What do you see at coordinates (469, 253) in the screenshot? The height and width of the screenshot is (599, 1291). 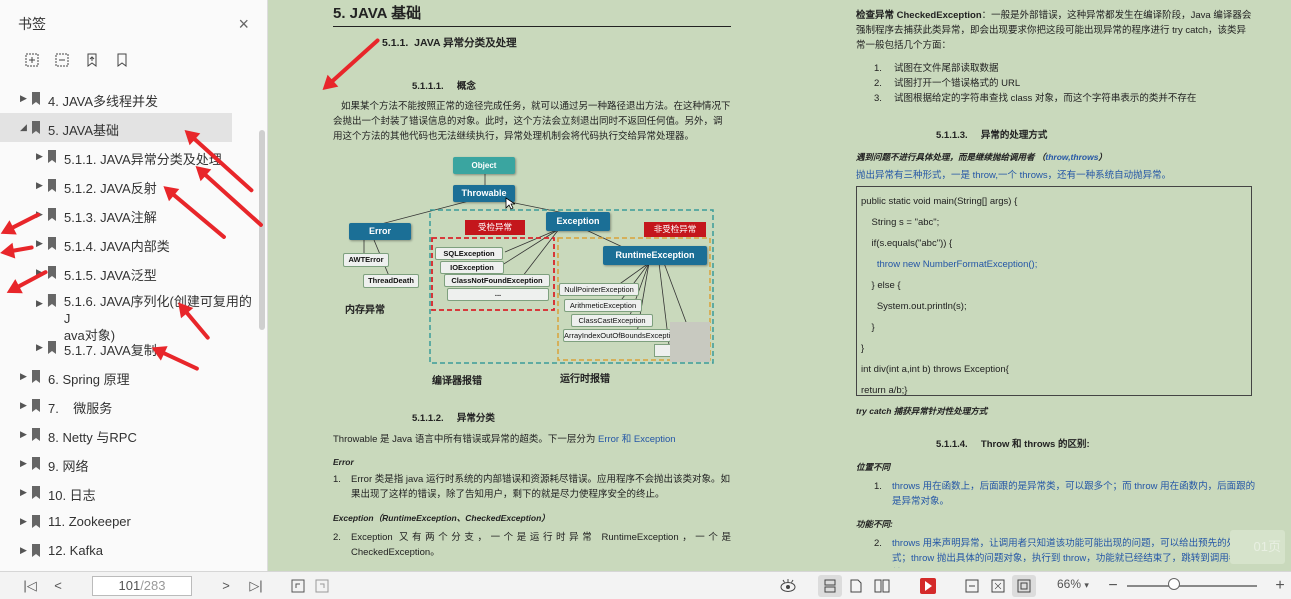 I see `node-sqlexception: SQLException` at bounding box center [469, 253].